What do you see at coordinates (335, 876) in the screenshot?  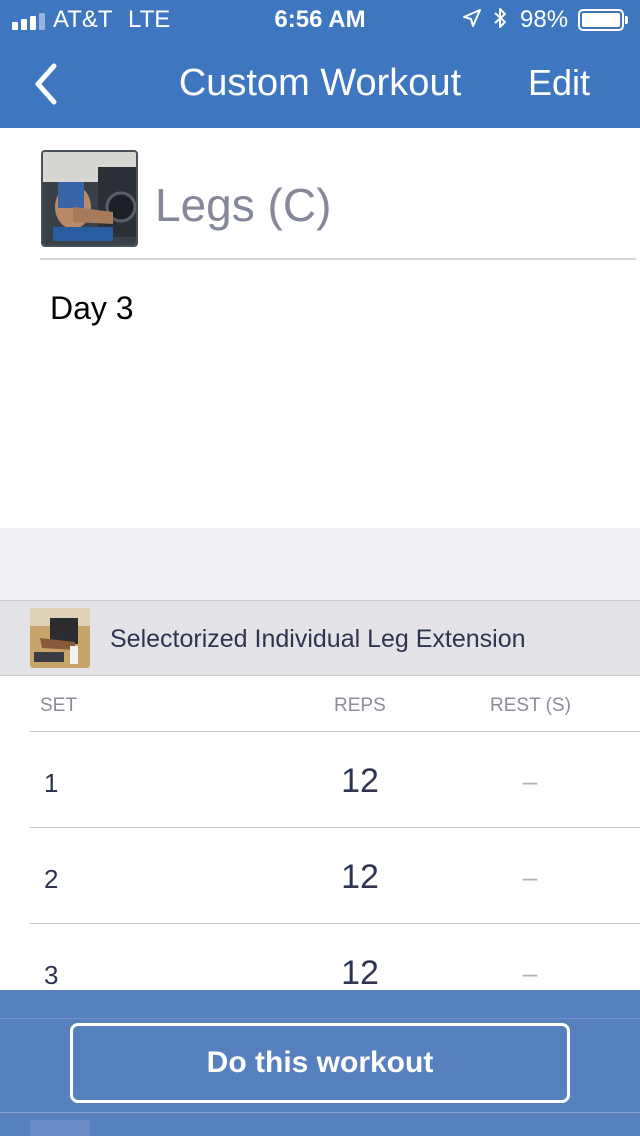 I see `table-row: 2 12 –` at bounding box center [335, 876].